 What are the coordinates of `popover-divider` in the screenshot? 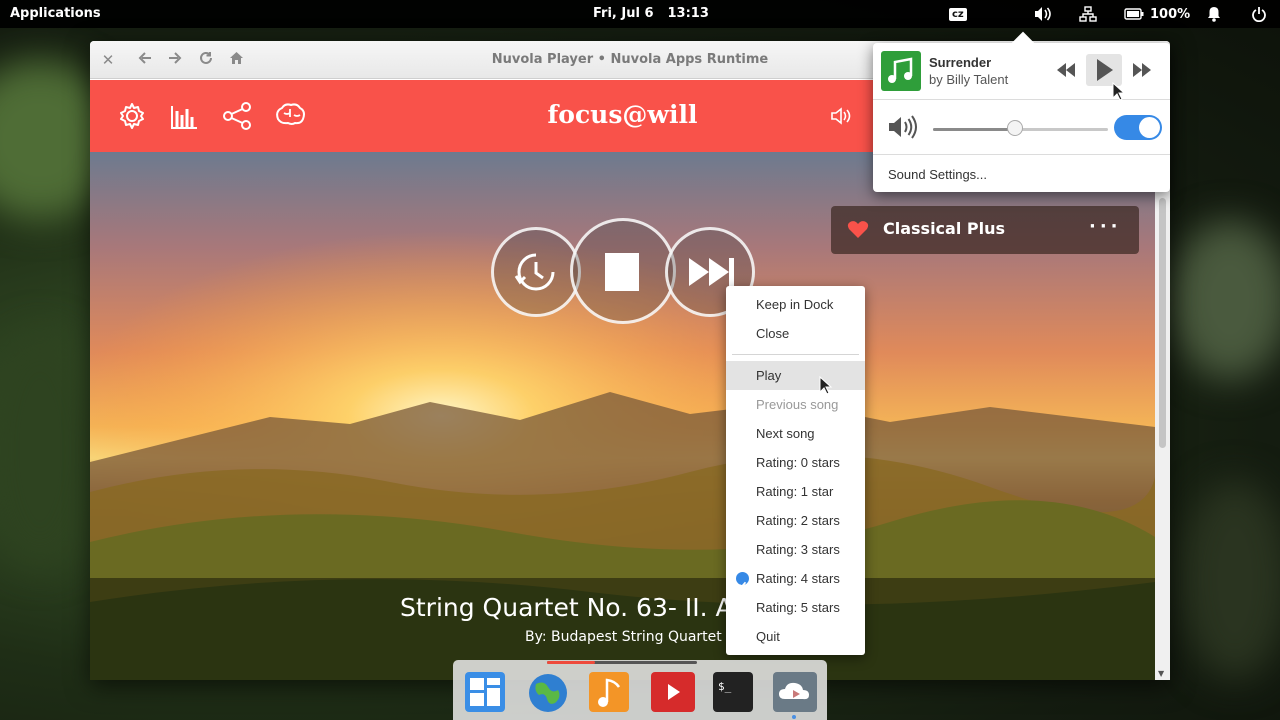 It's located at (1021, 154).